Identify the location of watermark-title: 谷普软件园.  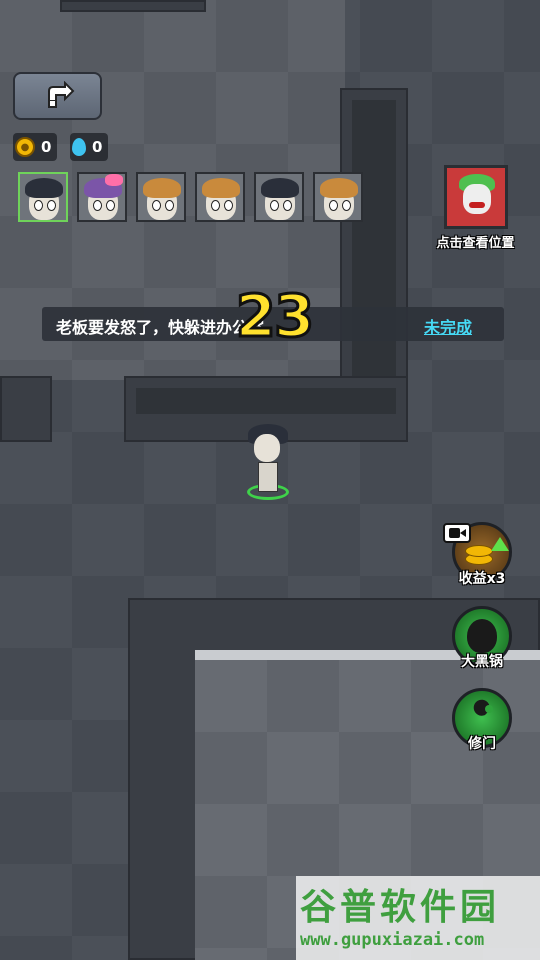
(400, 907).